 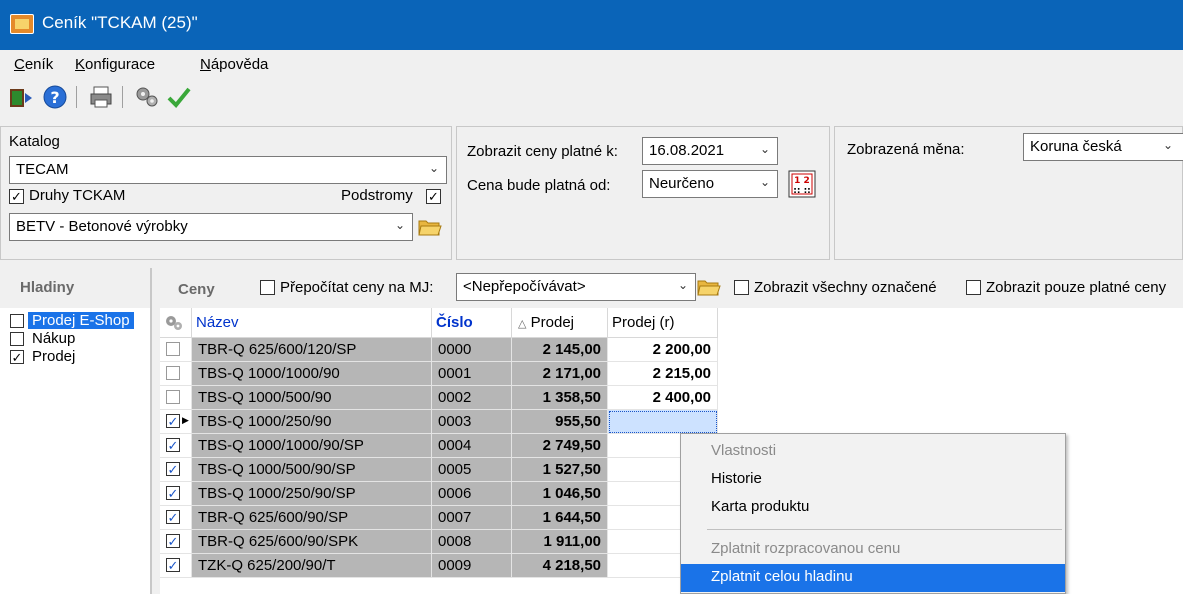 I want to click on cell-number: 0007, so click(x=472, y=518).